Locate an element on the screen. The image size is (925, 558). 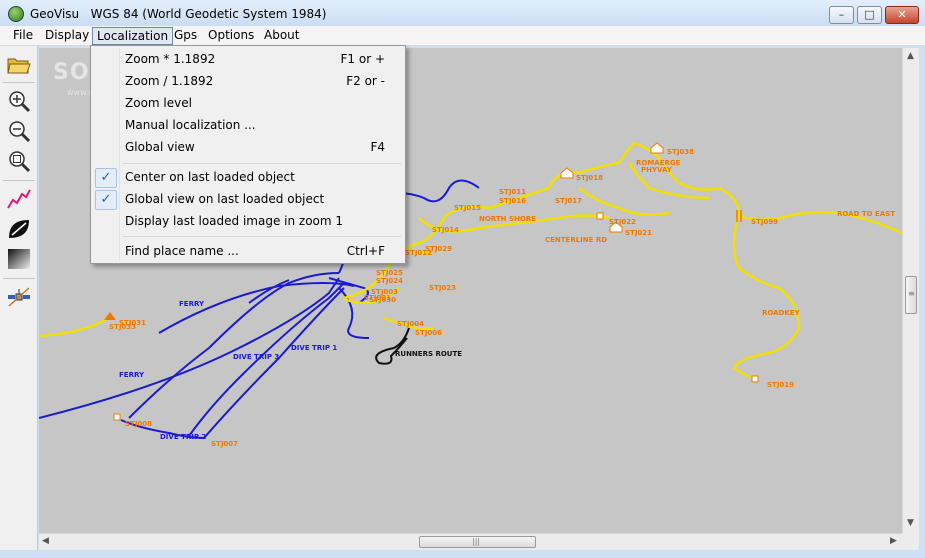
menu-localization: Localization is located at coordinates (133, 36).